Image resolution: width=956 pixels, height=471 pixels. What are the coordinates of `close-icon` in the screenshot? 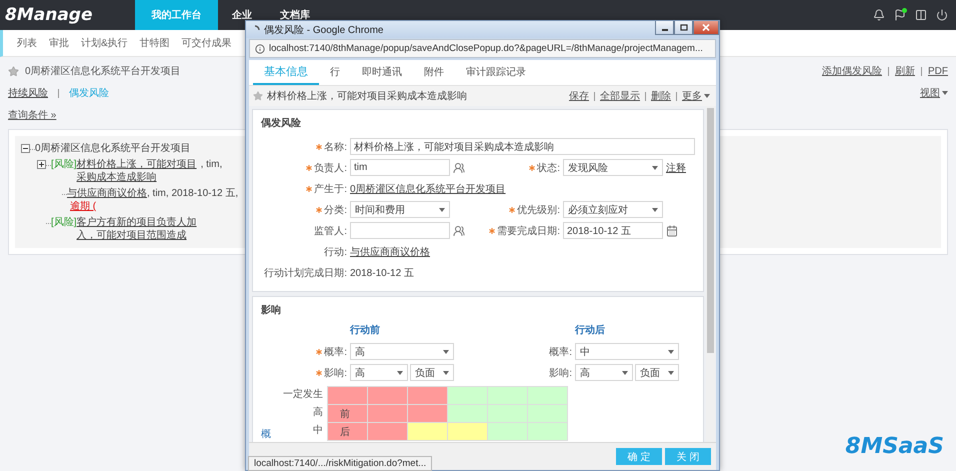 It's located at (706, 27).